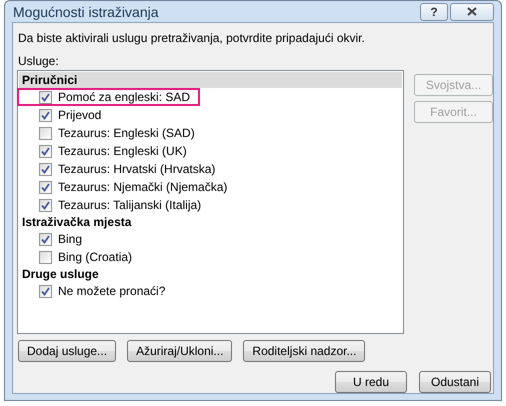 The height and width of the screenshot is (406, 506). Describe the element at coordinates (112, 291) in the screenshot. I see `checkbox-label: Ne možete pronaći?` at that location.